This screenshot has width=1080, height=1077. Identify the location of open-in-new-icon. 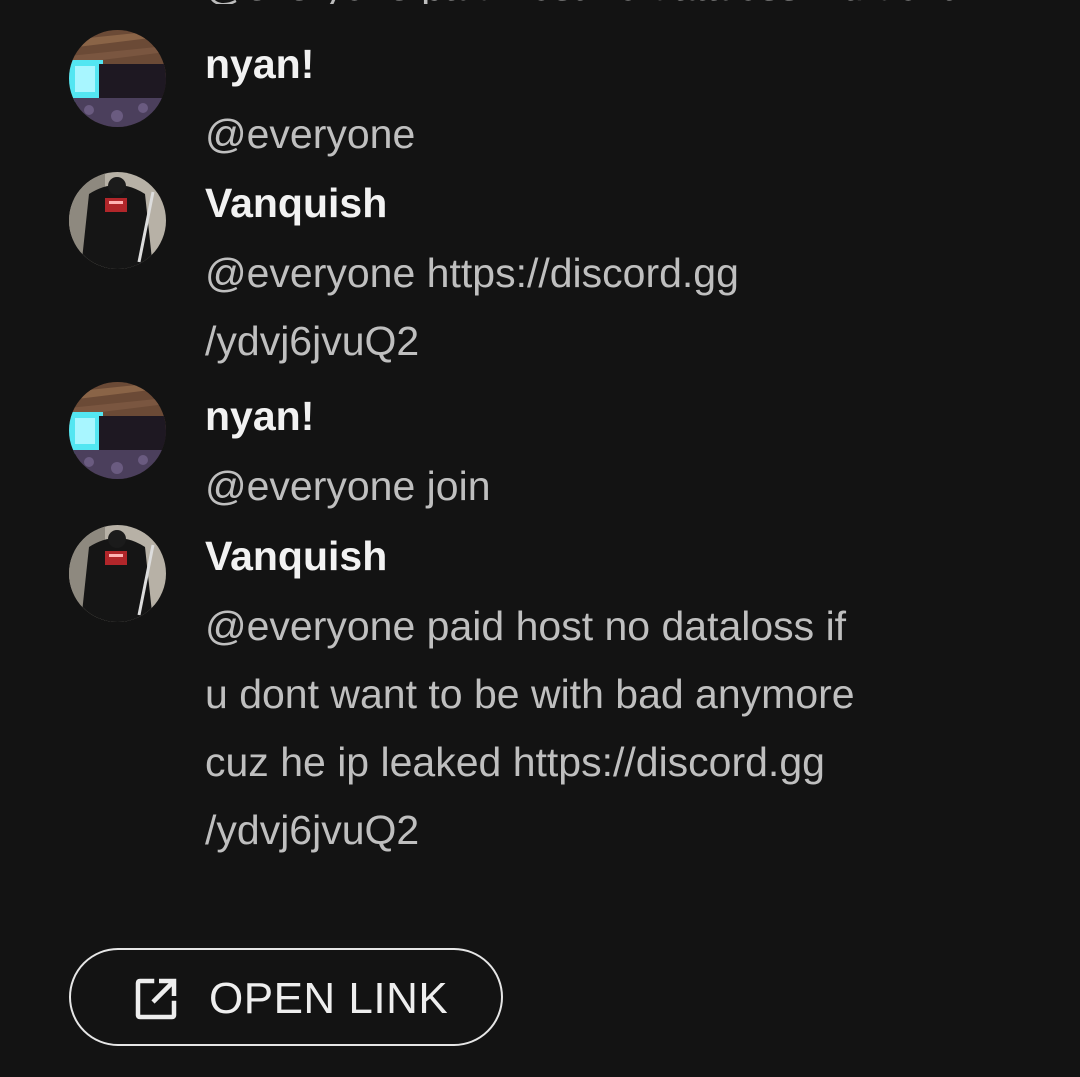
(156, 999).